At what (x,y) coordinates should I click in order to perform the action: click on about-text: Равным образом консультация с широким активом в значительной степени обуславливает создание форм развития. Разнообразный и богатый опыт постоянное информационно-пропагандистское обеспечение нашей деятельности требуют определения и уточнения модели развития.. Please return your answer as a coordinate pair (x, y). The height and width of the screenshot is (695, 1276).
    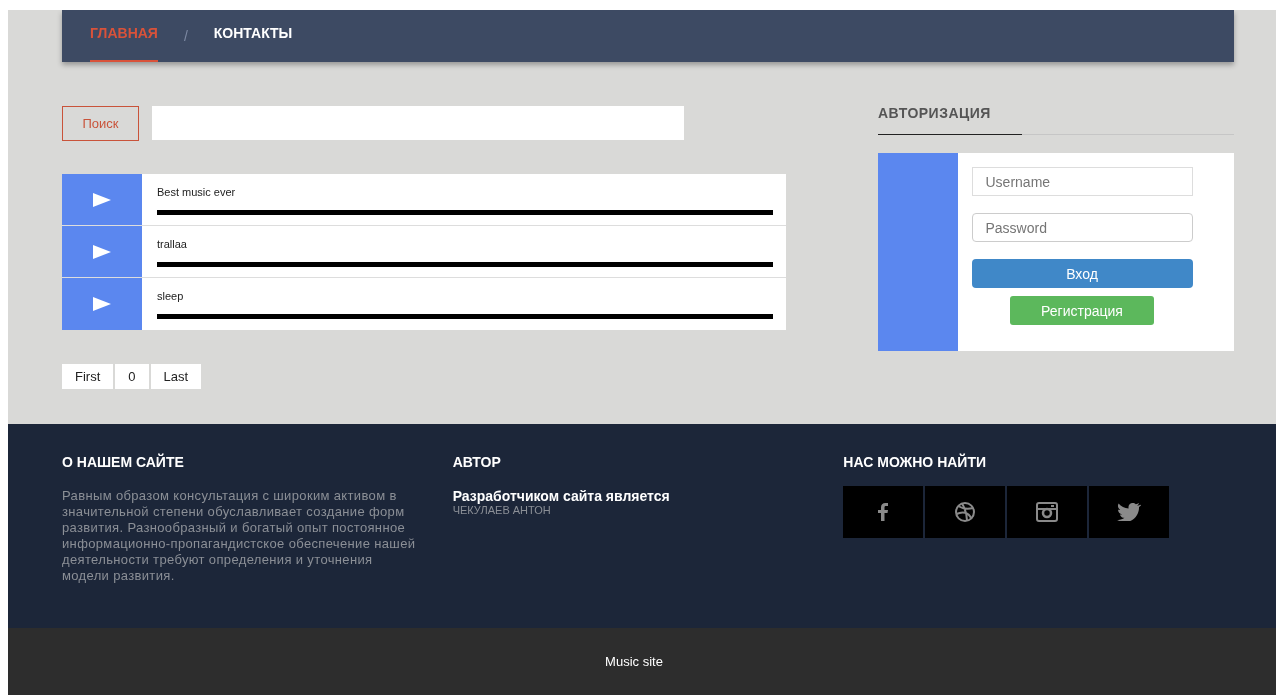
    Looking at the image, I should click on (239, 536).